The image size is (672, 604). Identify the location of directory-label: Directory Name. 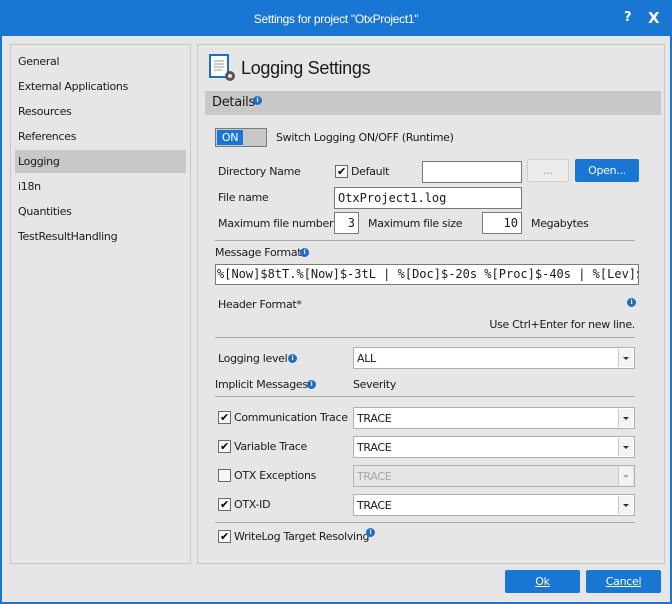
(259, 171).